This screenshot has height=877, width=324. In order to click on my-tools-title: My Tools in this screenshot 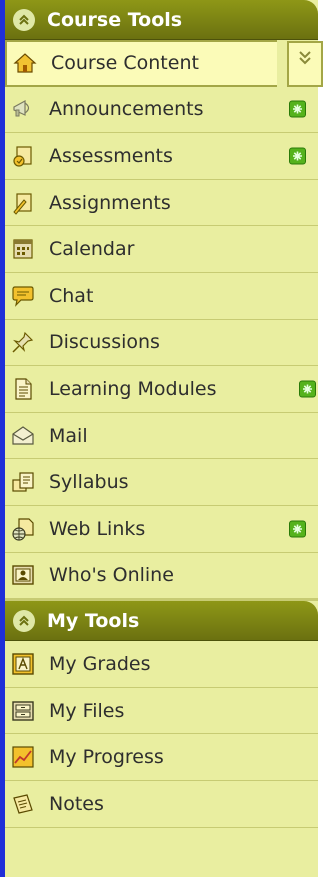, I will do `click(93, 620)`.